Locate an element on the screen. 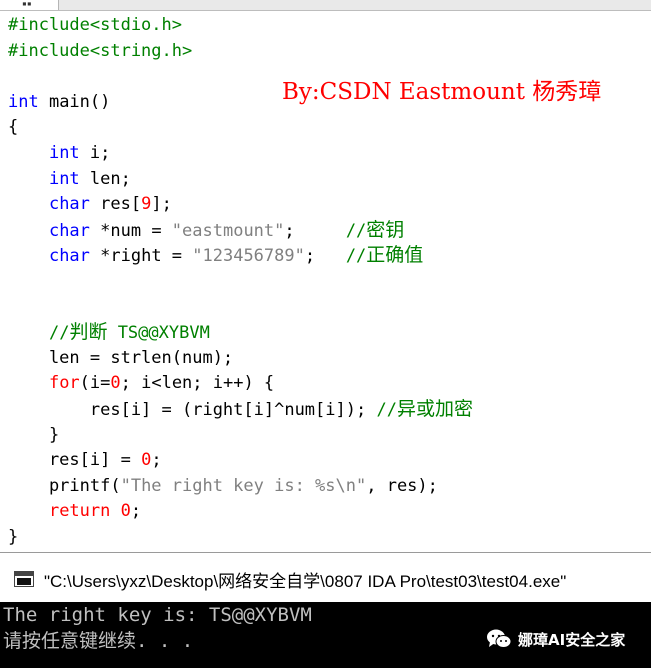  code-token: 密钥 is located at coordinates (385, 229).